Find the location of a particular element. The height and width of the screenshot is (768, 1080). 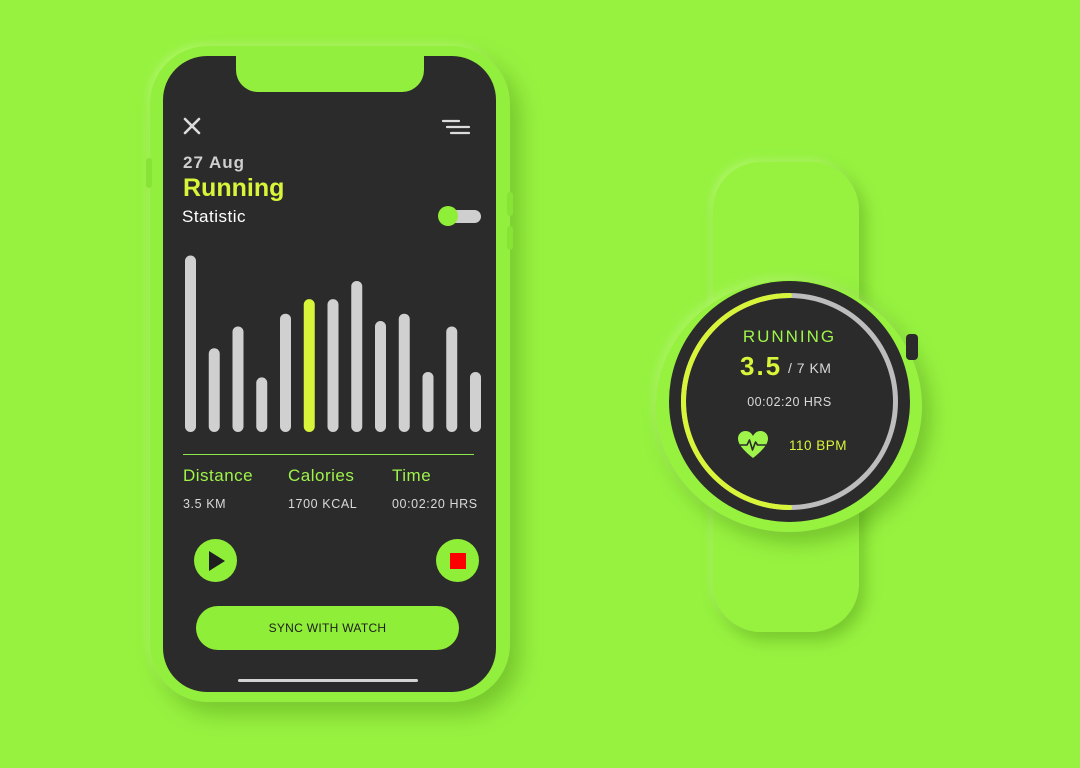

calories-value: 1700 KCAL is located at coordinates (323, 504).